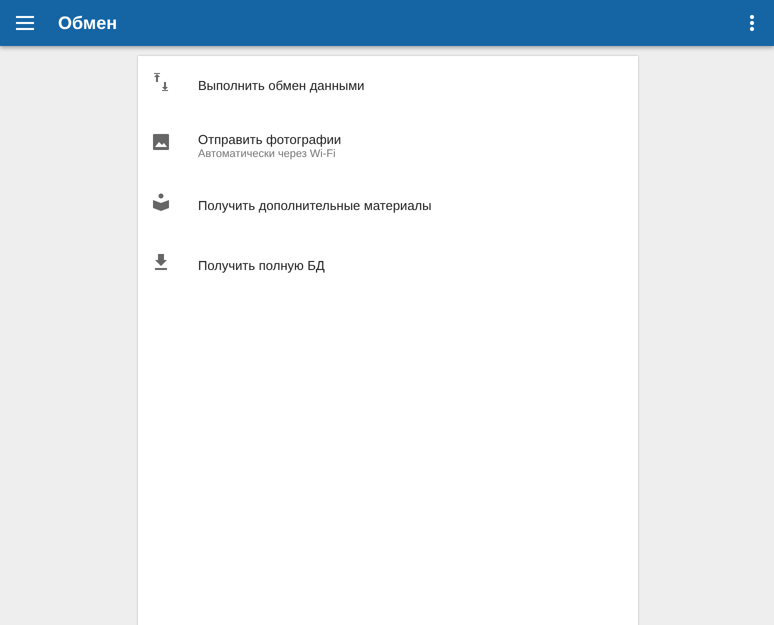  What do you see at coordinates (88, 23) in the screenshot?
I see `app-title: Обмен` at bounding box center [88, 23].